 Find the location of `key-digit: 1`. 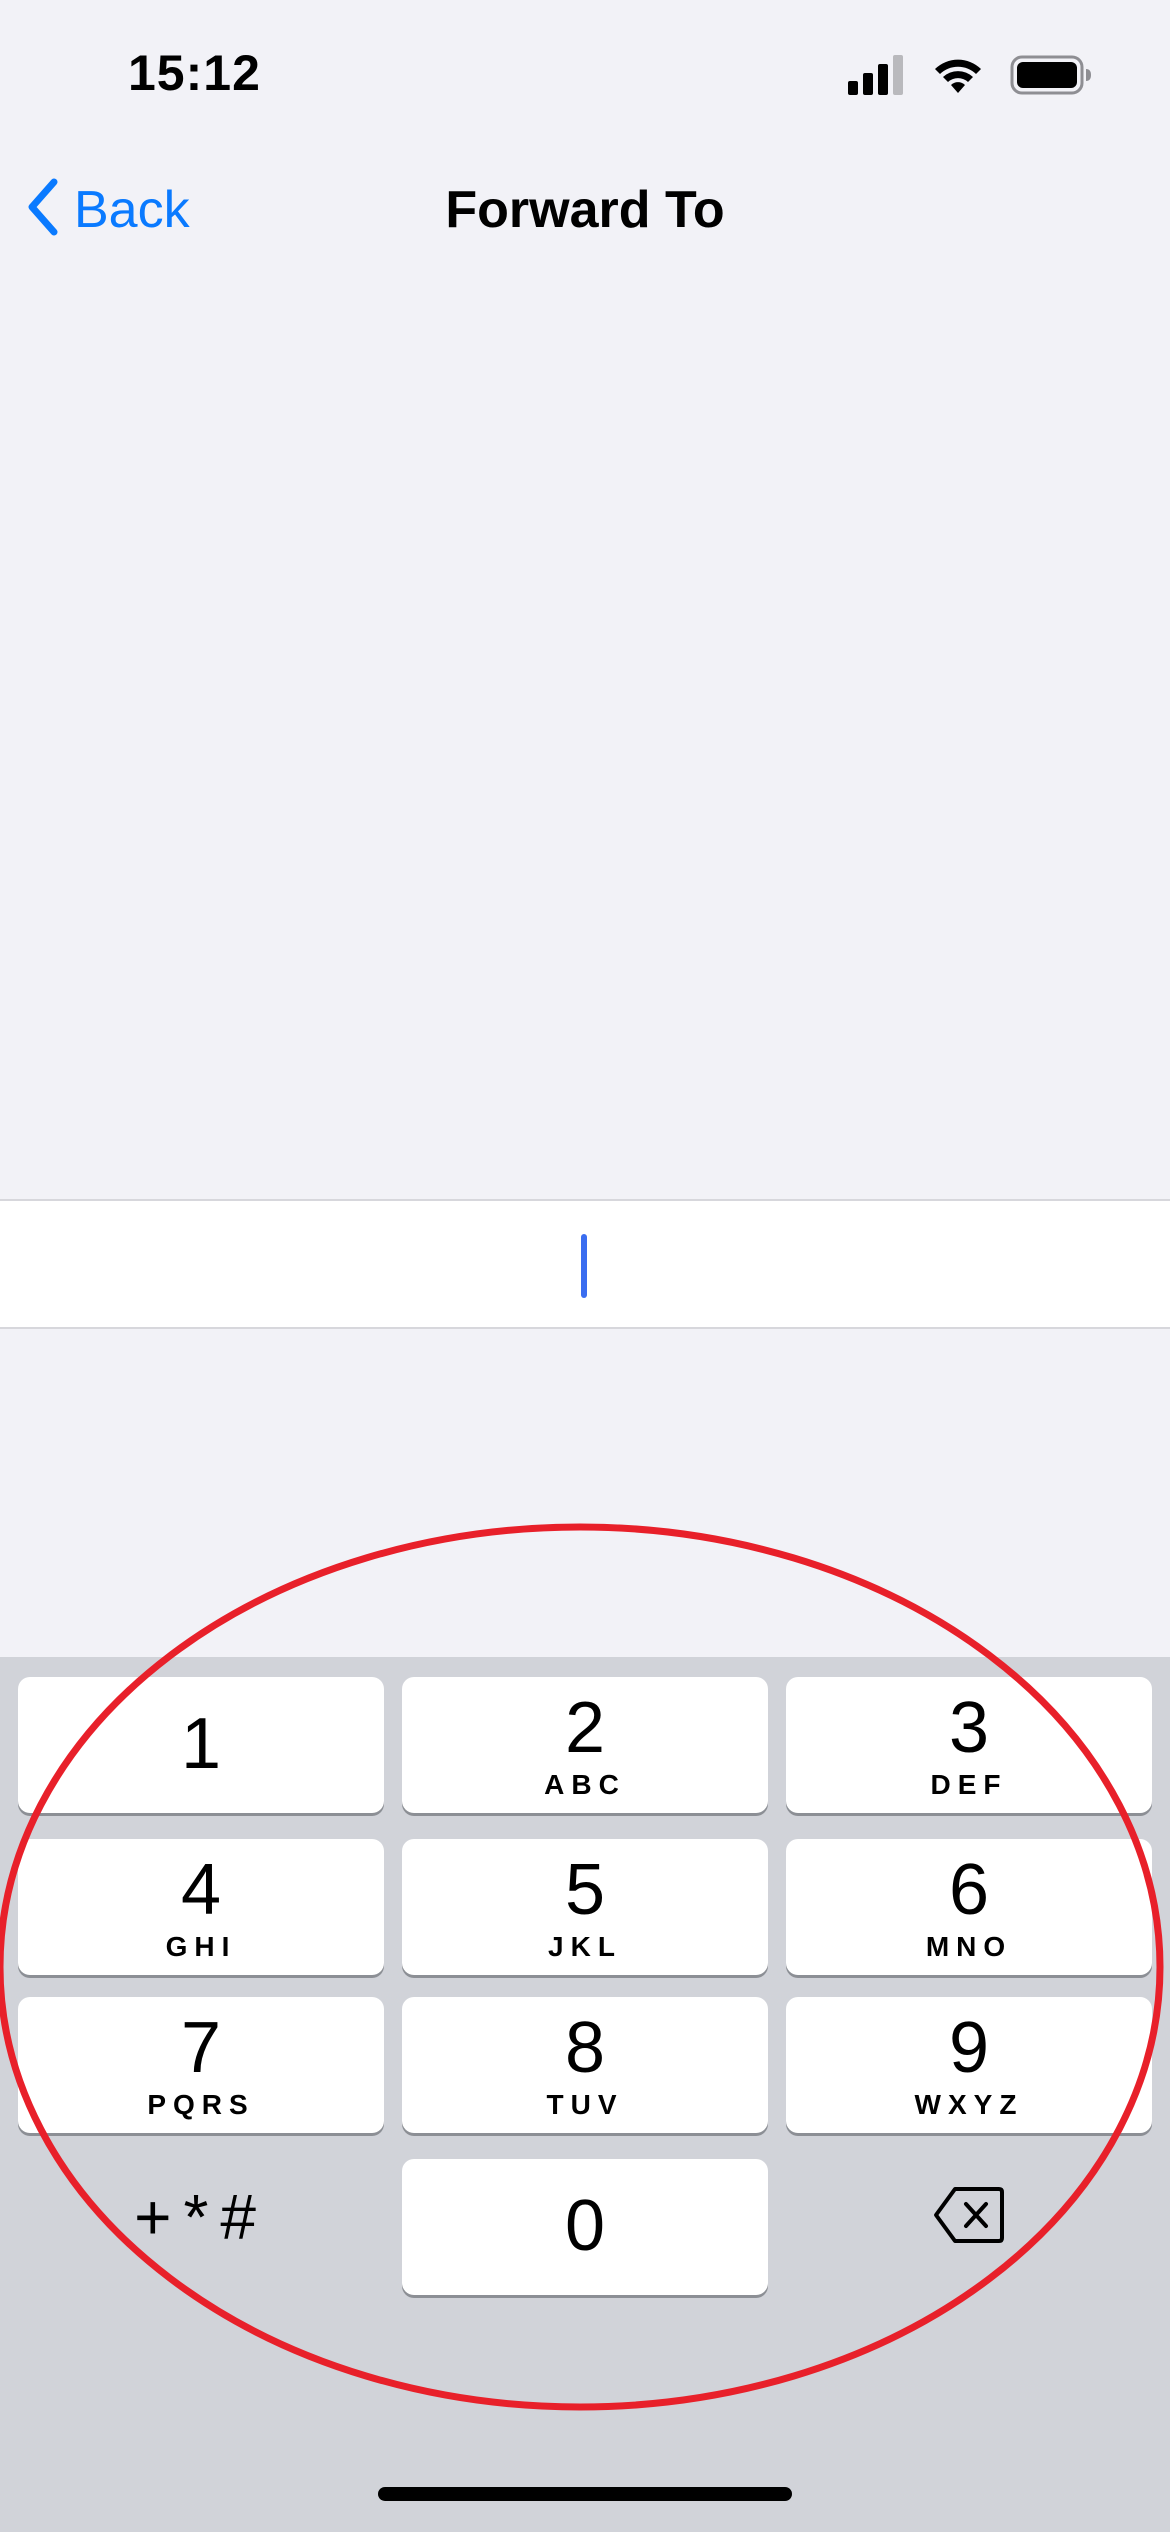

key-digit: 1 is located at coordinates (201, 1744).